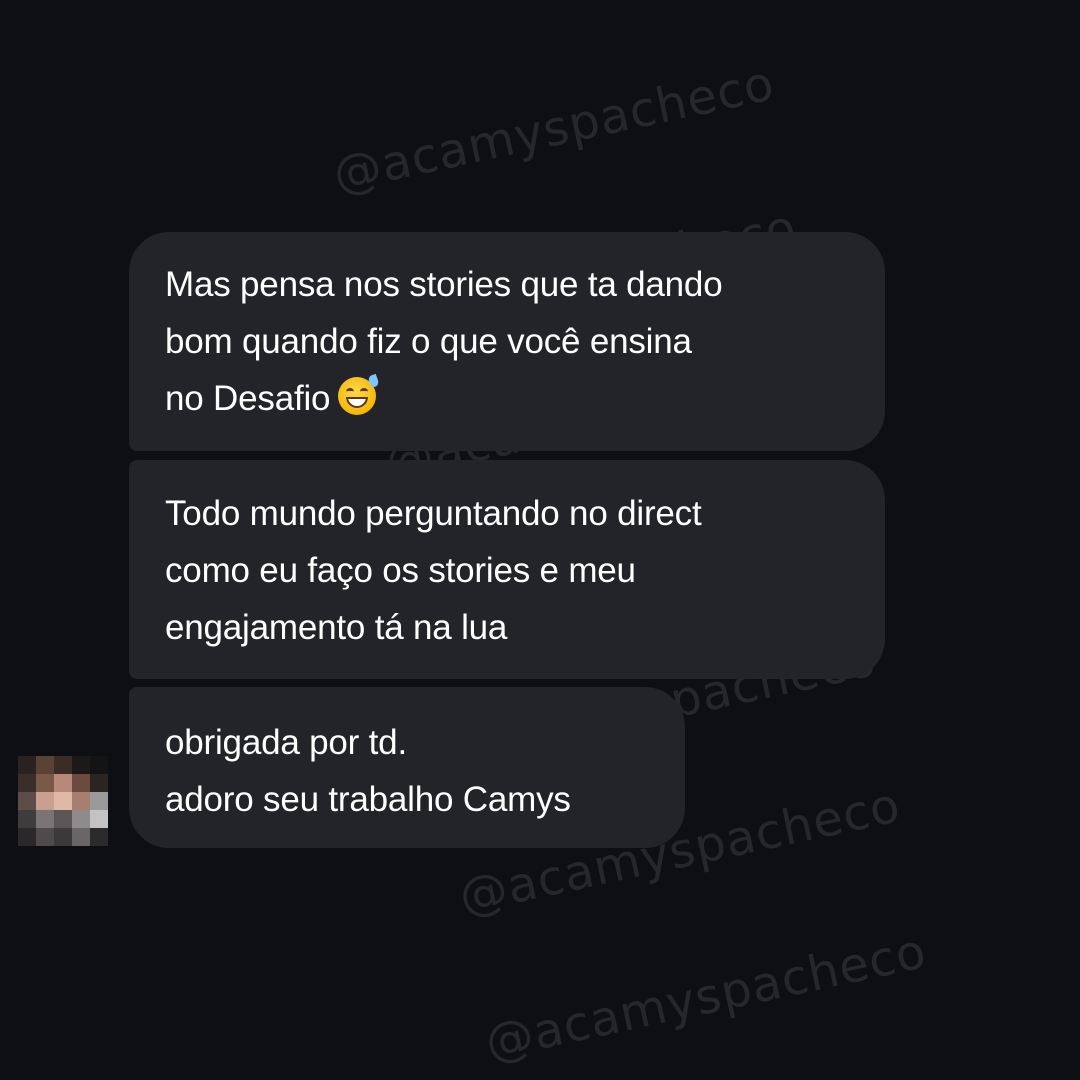 The height and width of the screenshot is (1080, 1080). What do you see at coordinates (507, 398) in the screenshot?
I see `message-text-line: no Desafio` at bounding box center [507, 398].